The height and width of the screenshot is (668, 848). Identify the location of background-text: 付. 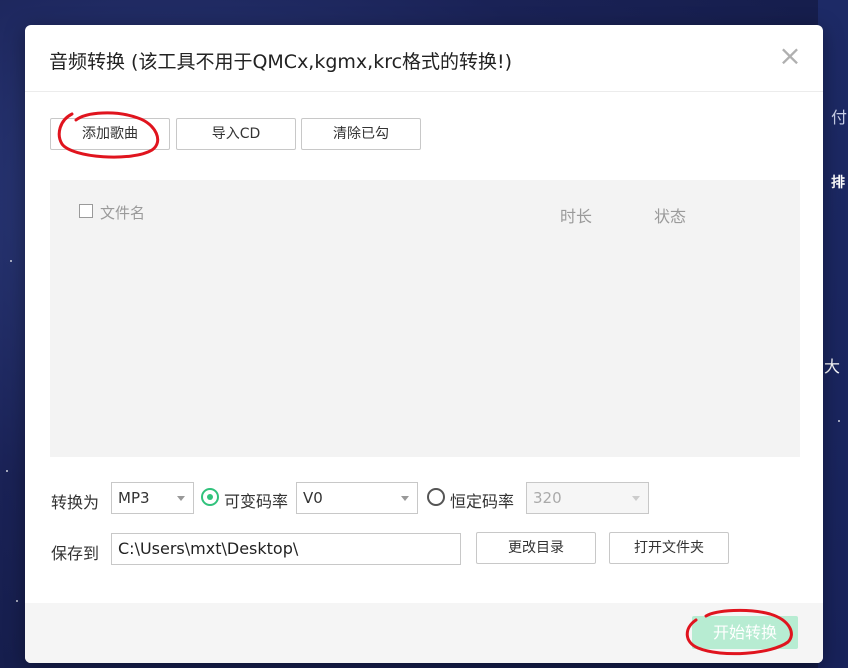
(839, 117).